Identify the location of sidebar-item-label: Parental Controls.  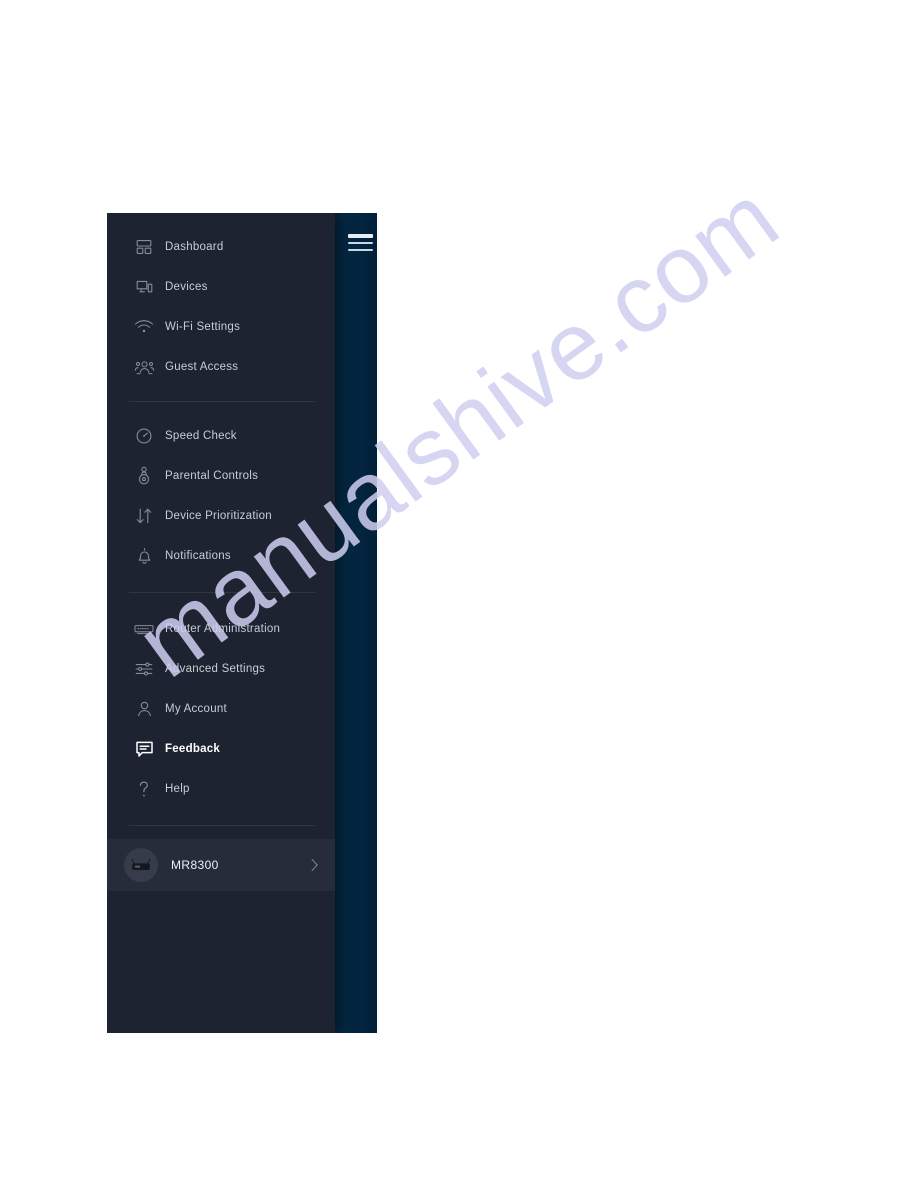
(212, 476).